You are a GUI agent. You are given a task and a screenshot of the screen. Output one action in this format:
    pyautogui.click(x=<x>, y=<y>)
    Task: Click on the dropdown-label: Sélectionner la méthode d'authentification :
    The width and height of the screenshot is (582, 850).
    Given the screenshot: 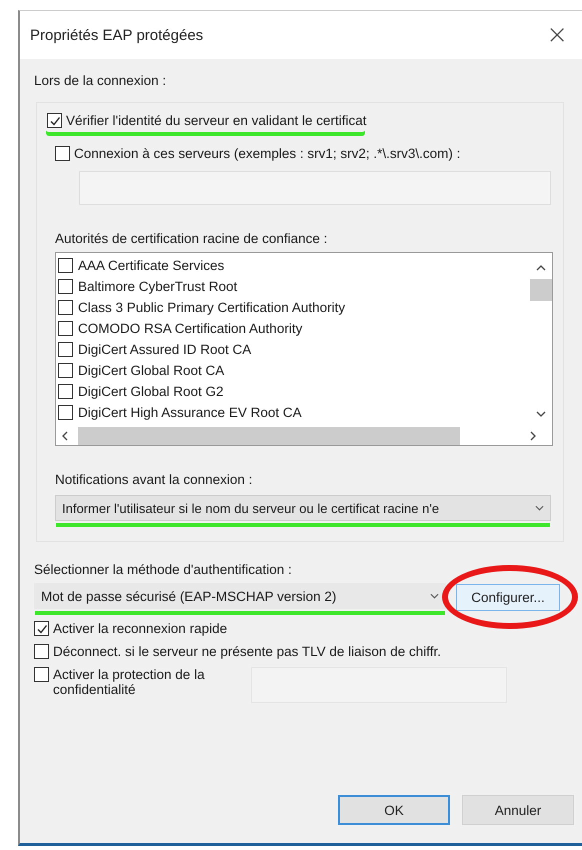 What is the action you would take?
    pyautogui.click(x=163, y=569)
    